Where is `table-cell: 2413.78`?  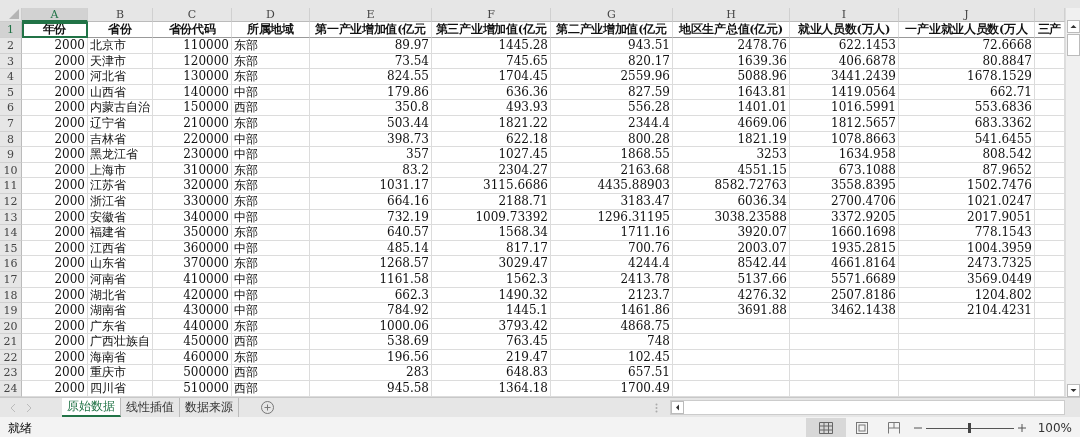 table-cell: 2413.78 is located at coordinates (612, 279).